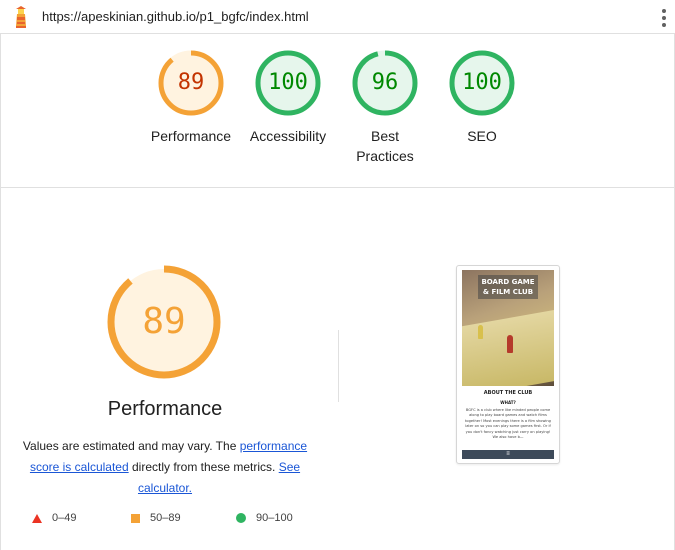  What do you see at coordinates (508, 454) in the screenshot?
I see `hamburger-menu-icon: ≡` at bounding box center [508, 454].